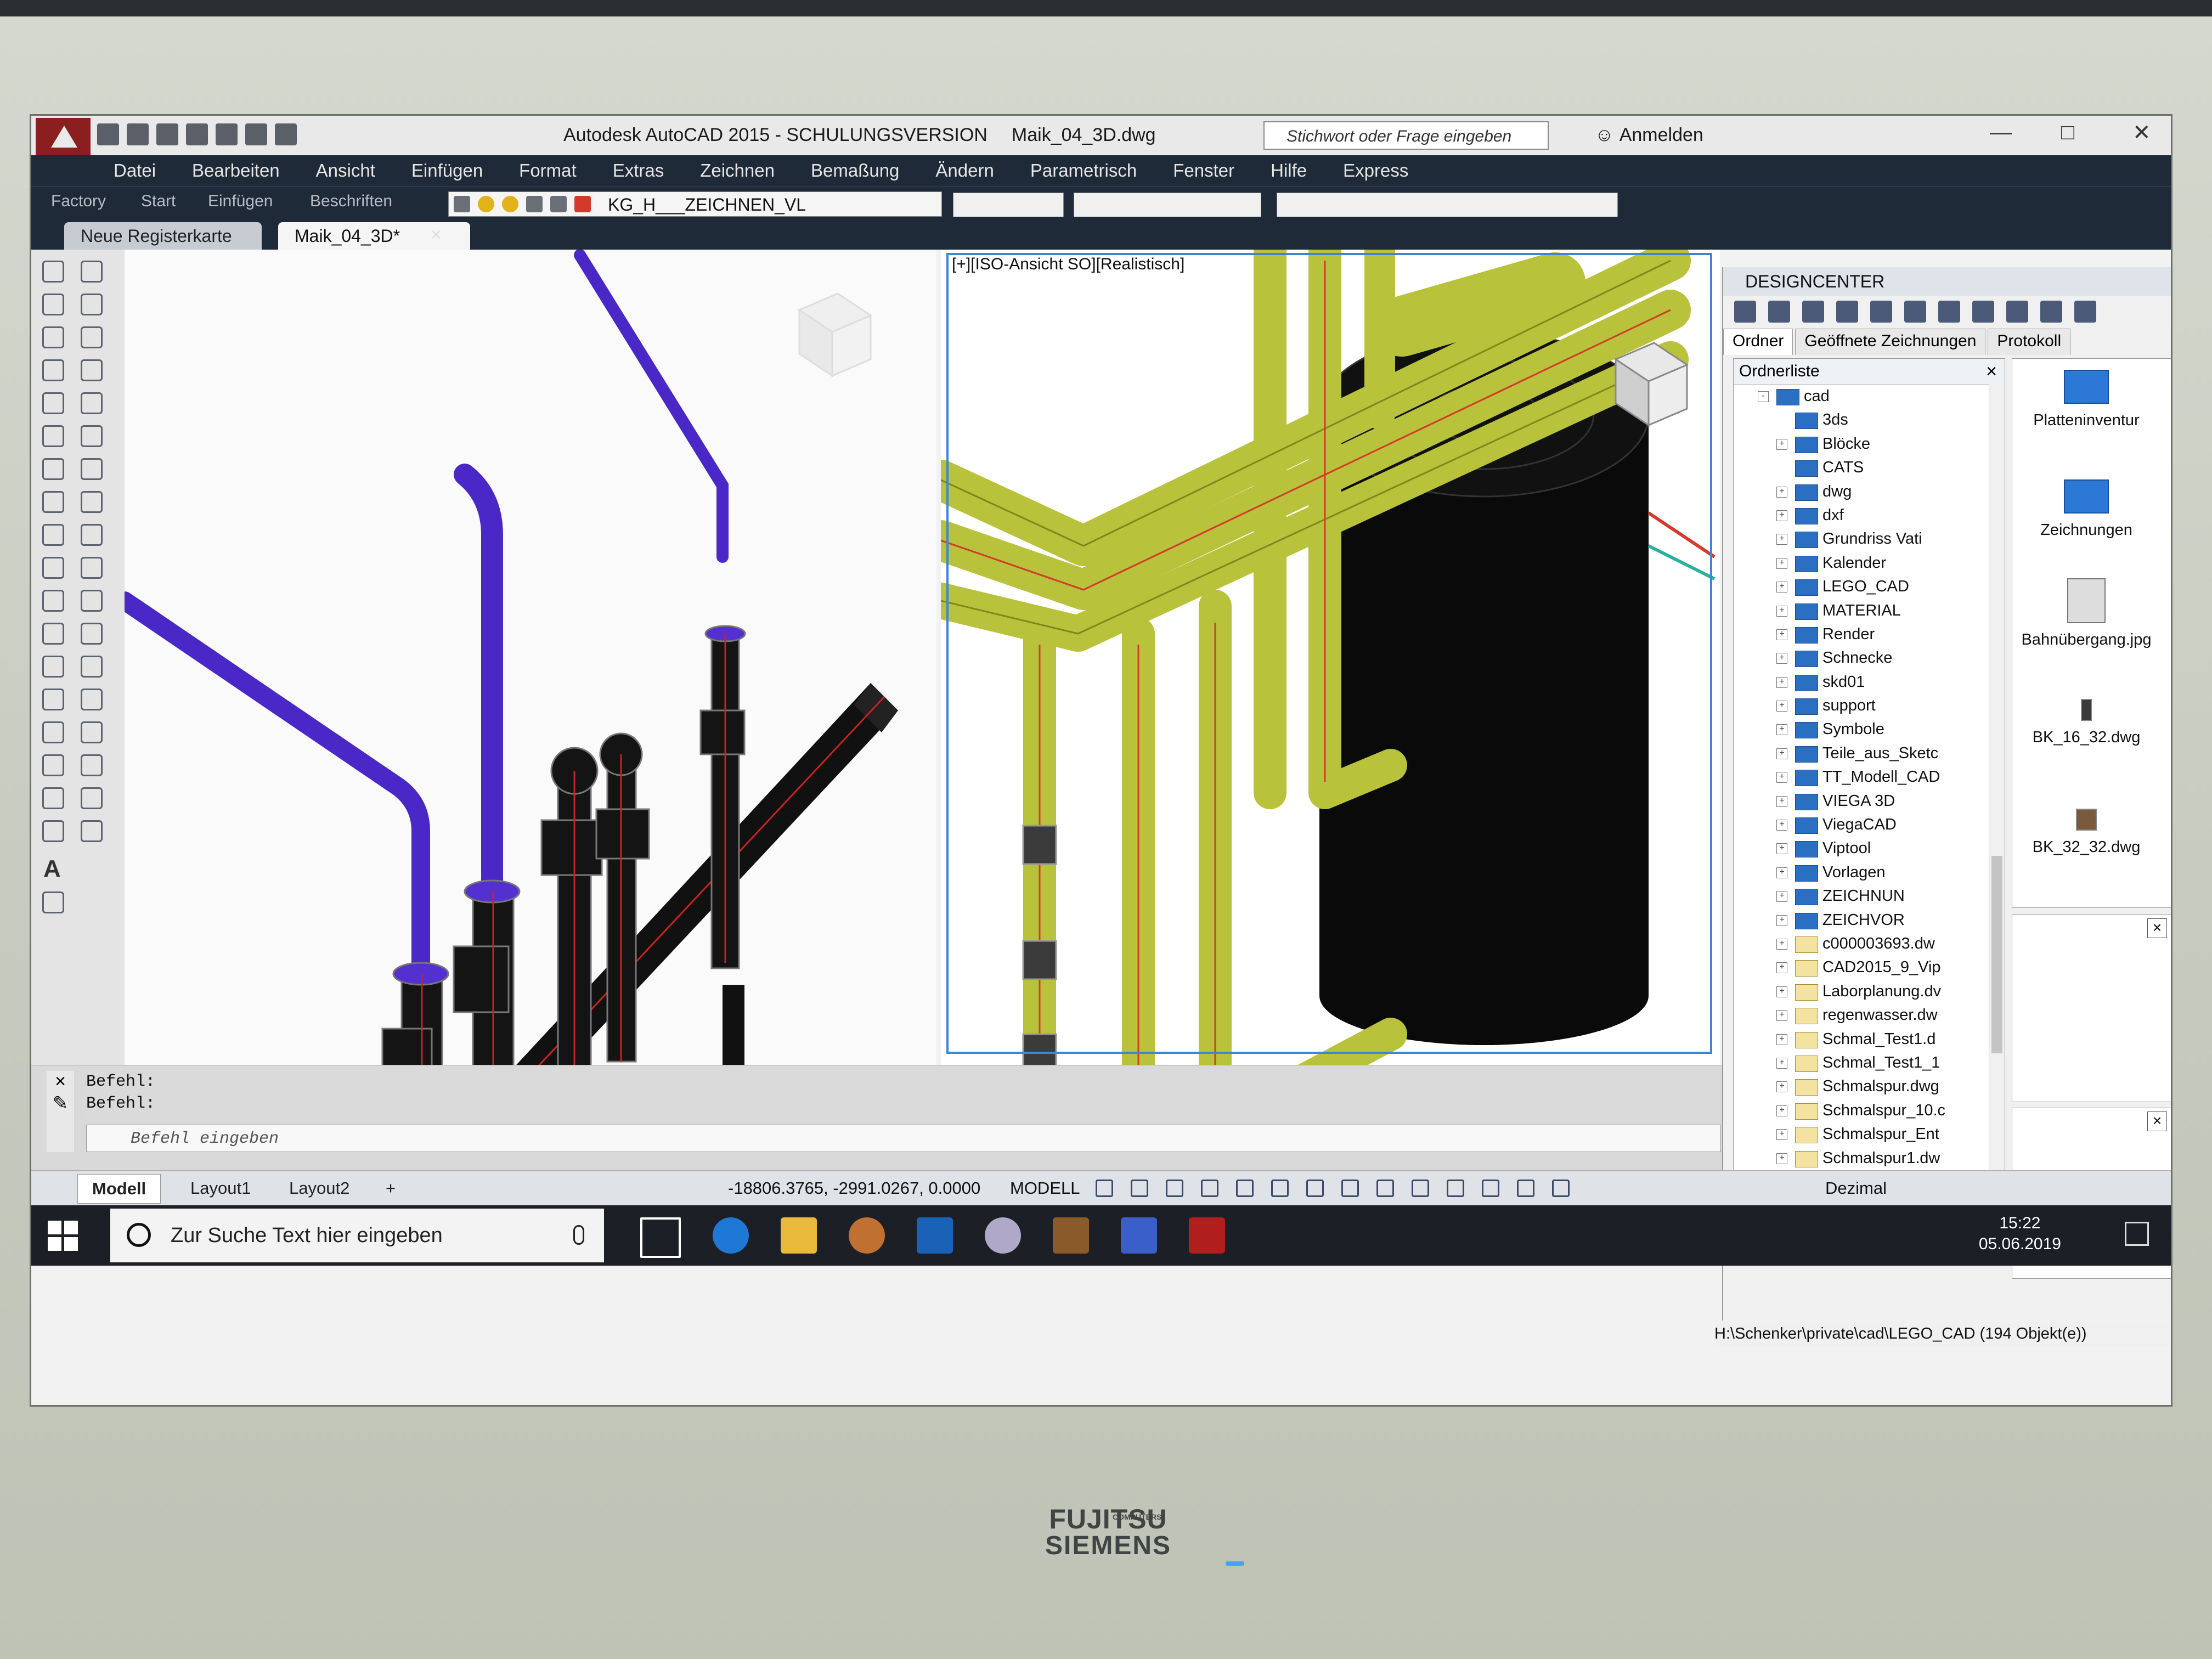 The height and width of the screenshot is (1659, 2212). What do you see at coordinates (60, 1111) in the screenshot?
I see `command-close-icon: × ✎` at bounding box center [60, 1111].